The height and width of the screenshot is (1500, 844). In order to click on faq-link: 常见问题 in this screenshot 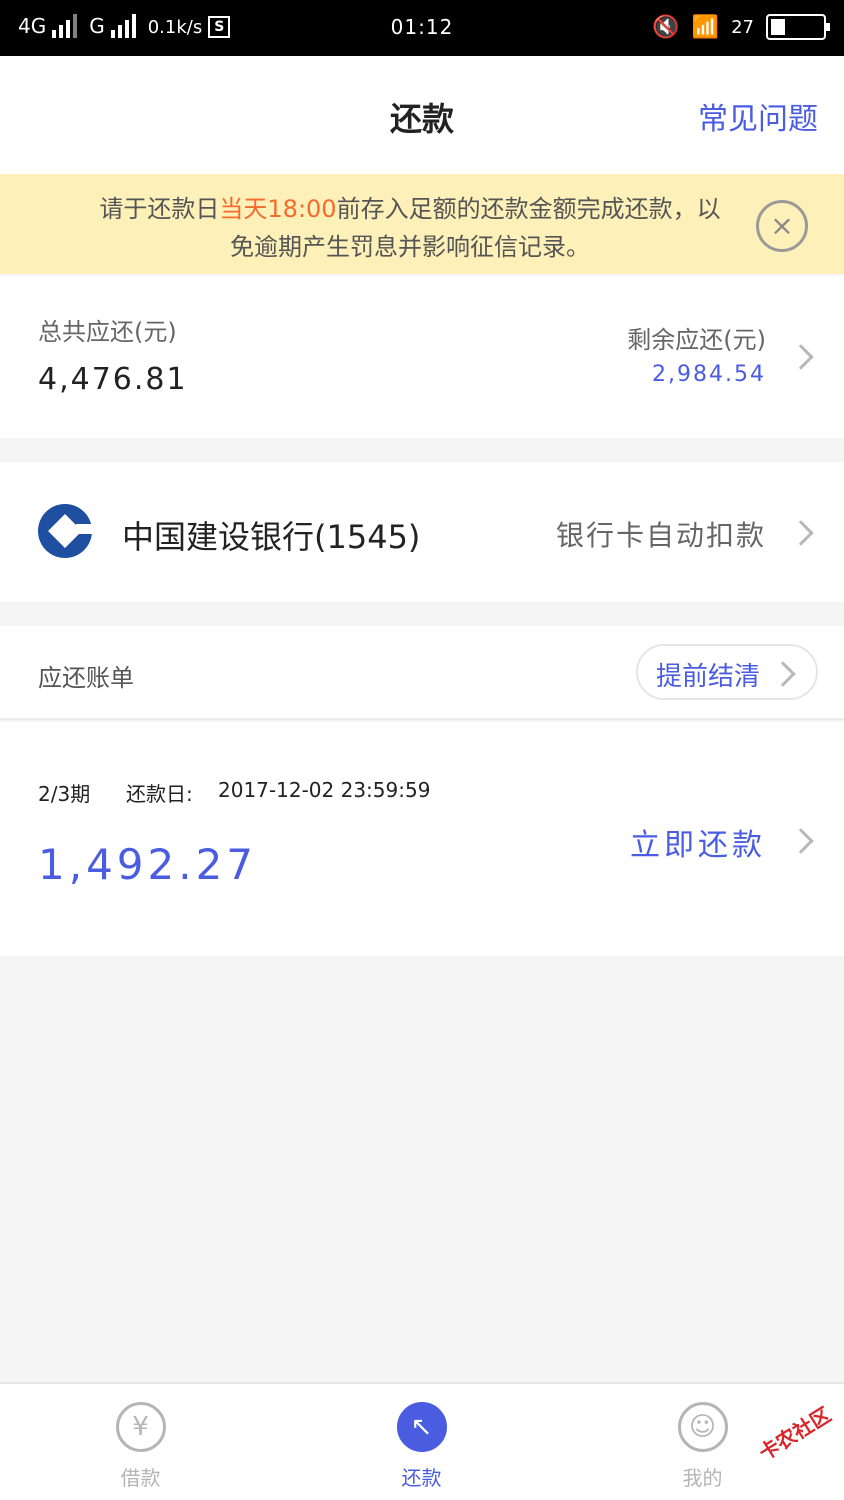, I will do `click(758, 116)`.